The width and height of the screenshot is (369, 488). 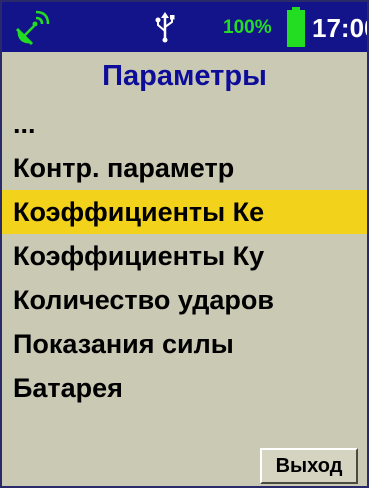 I want to click on battery-percent: 100%, so click(x=247, y=27).